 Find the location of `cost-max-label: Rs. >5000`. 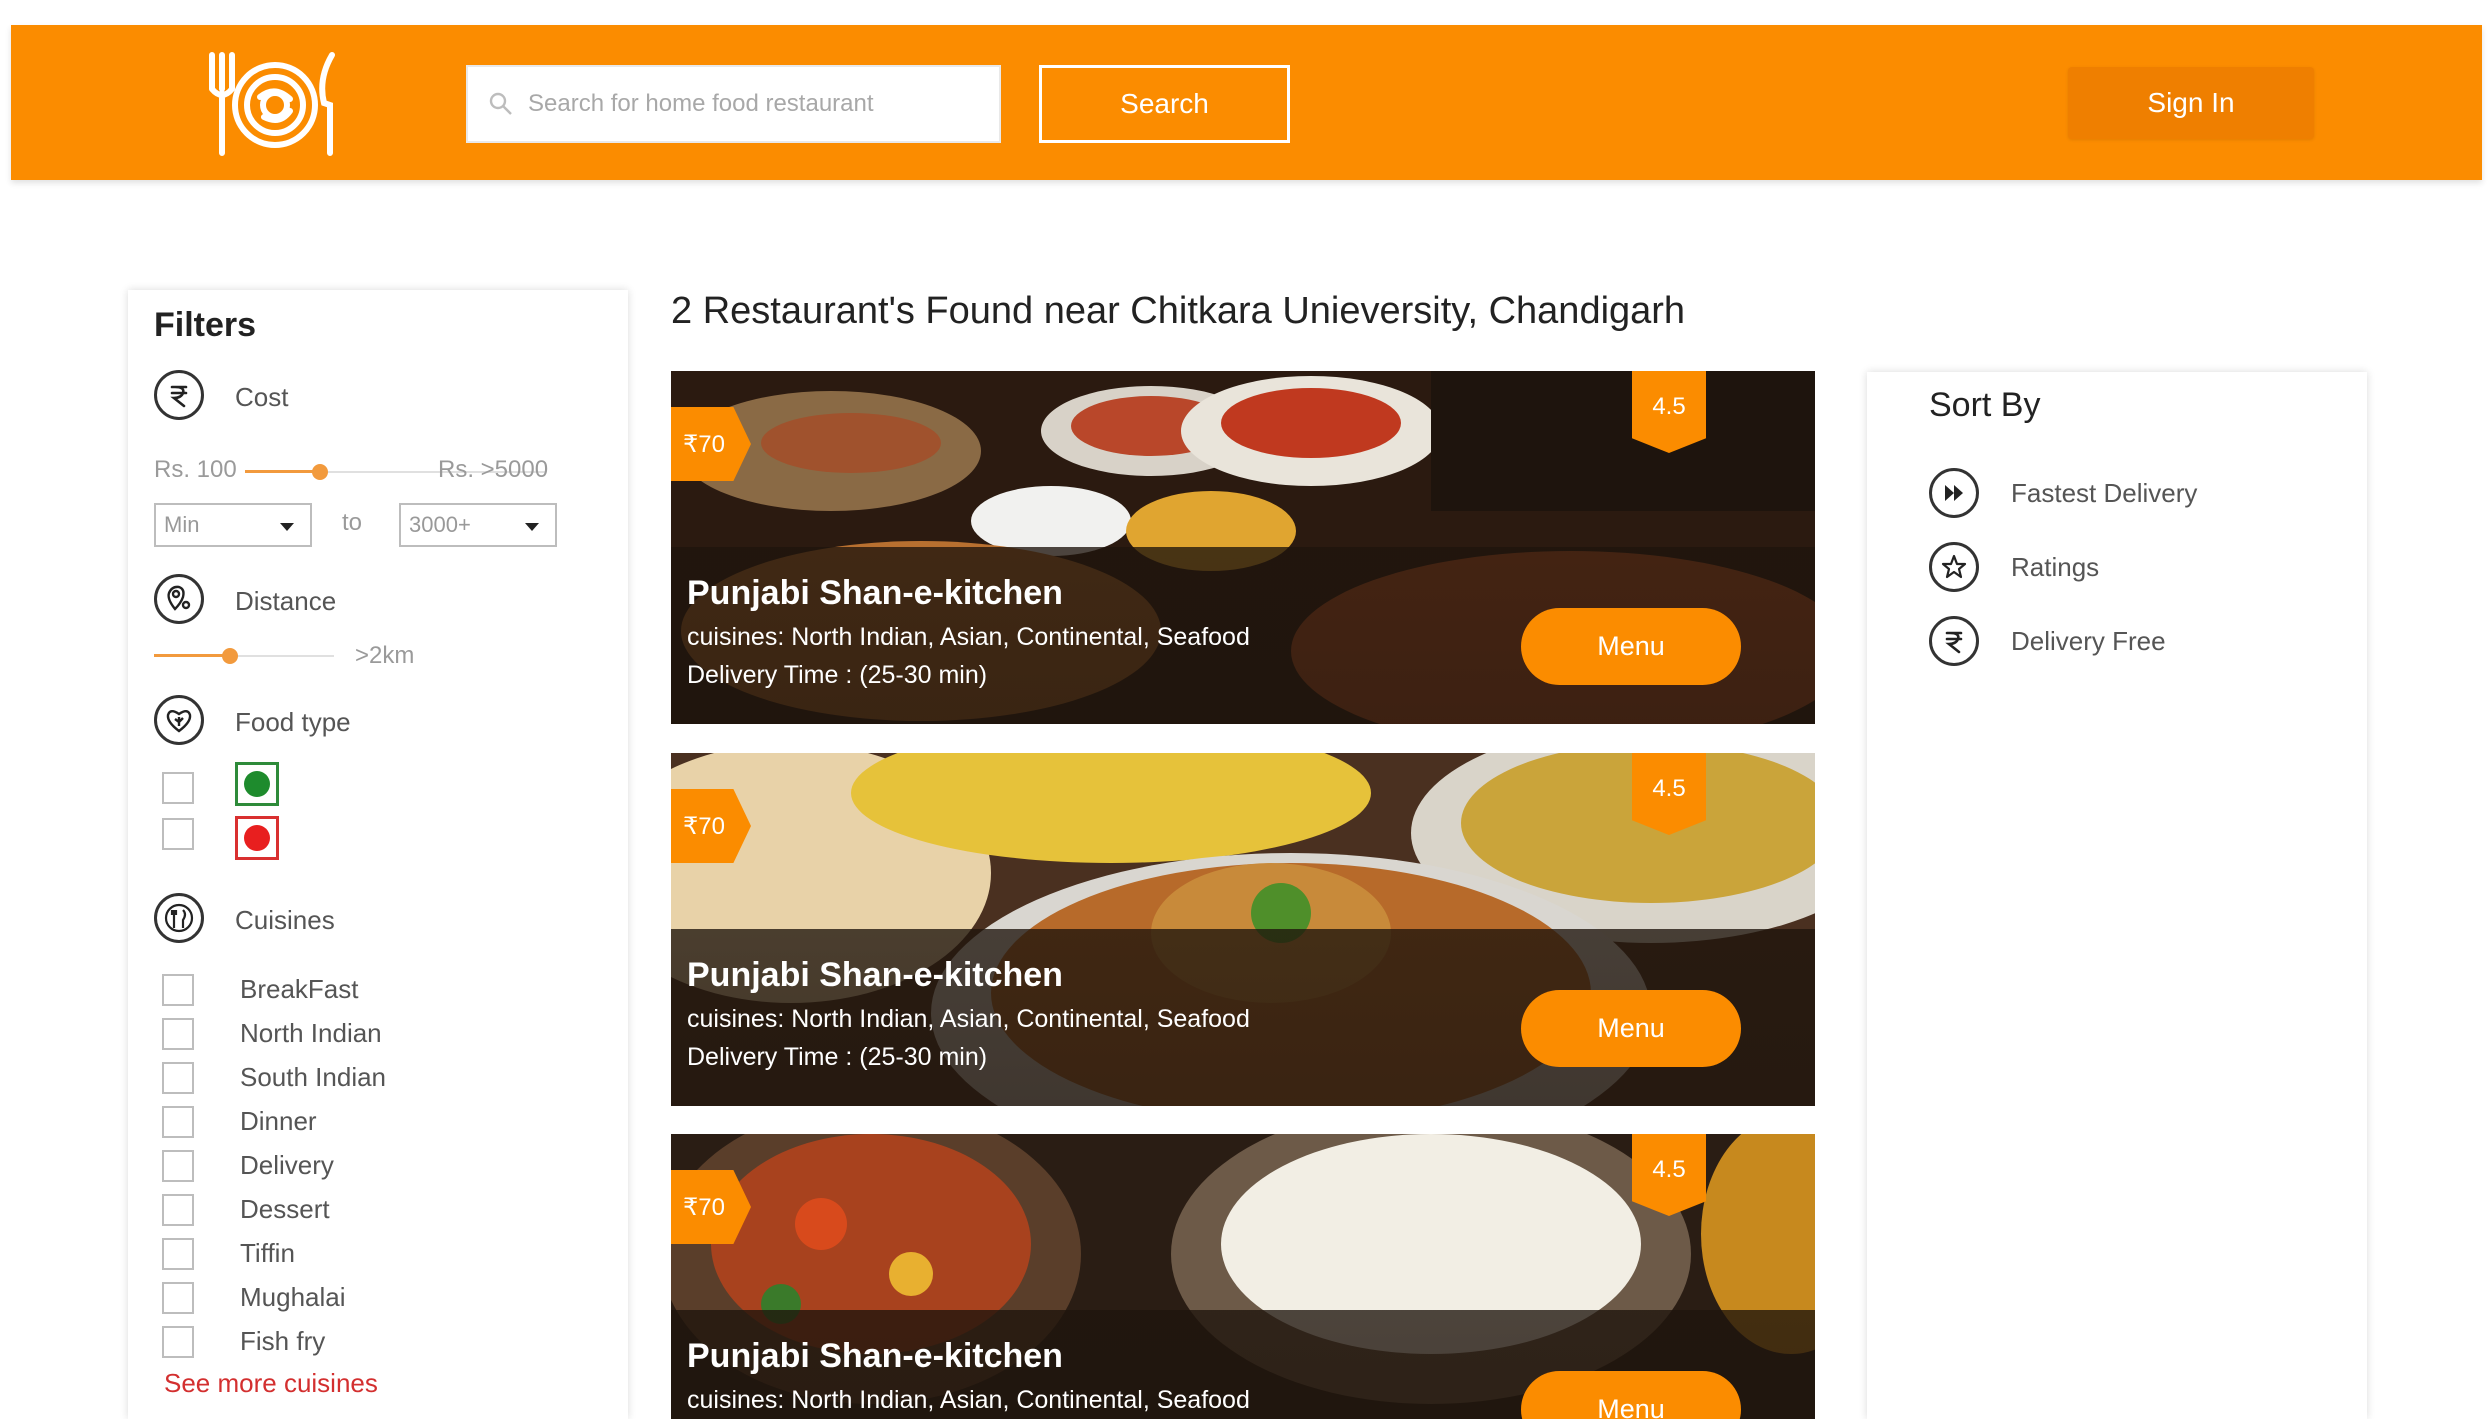

cost-max-label: Rs. >5000 is located at coordinates (493, 469).